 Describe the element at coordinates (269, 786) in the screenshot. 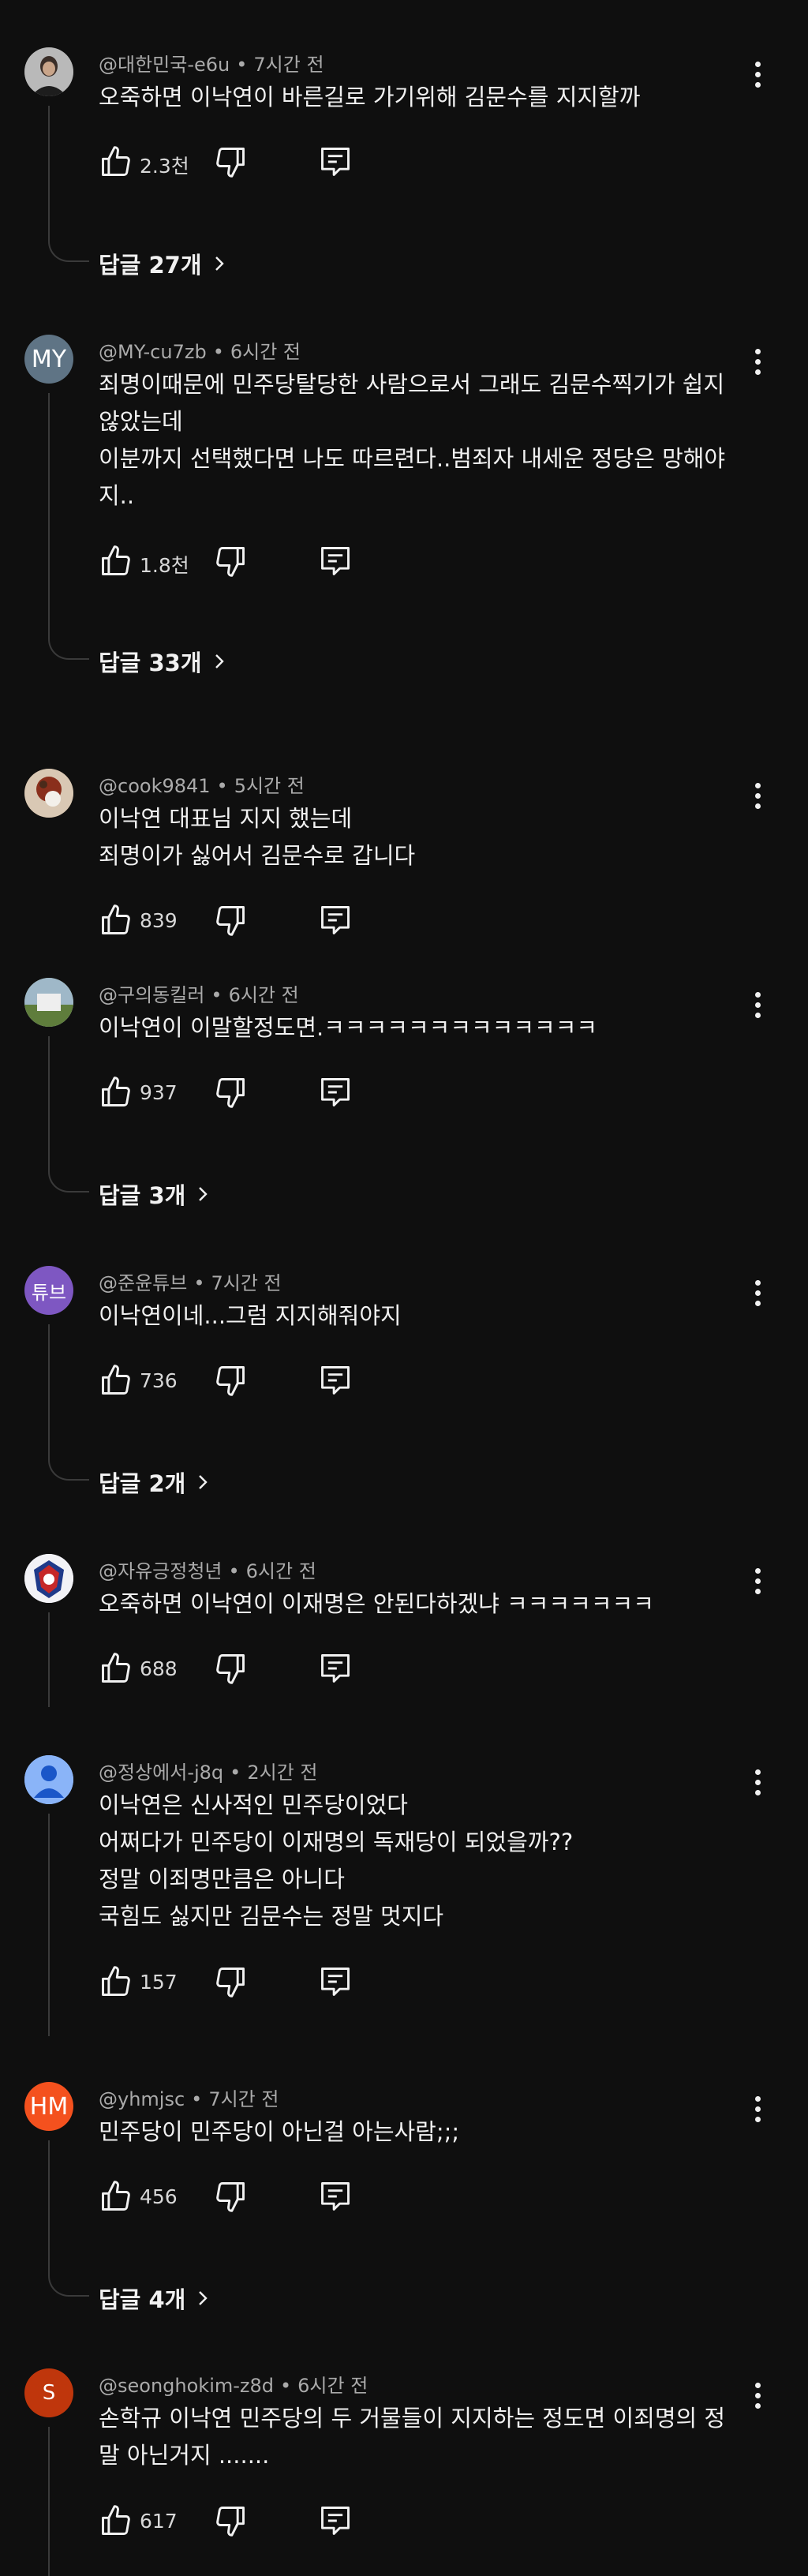

I see `comment-time: 5시간 전` at that location.